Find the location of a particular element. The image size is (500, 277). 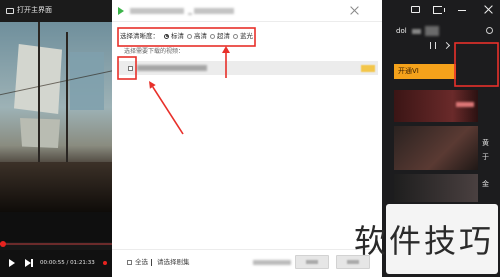

gear-icon is located at coordinates (489, 30).